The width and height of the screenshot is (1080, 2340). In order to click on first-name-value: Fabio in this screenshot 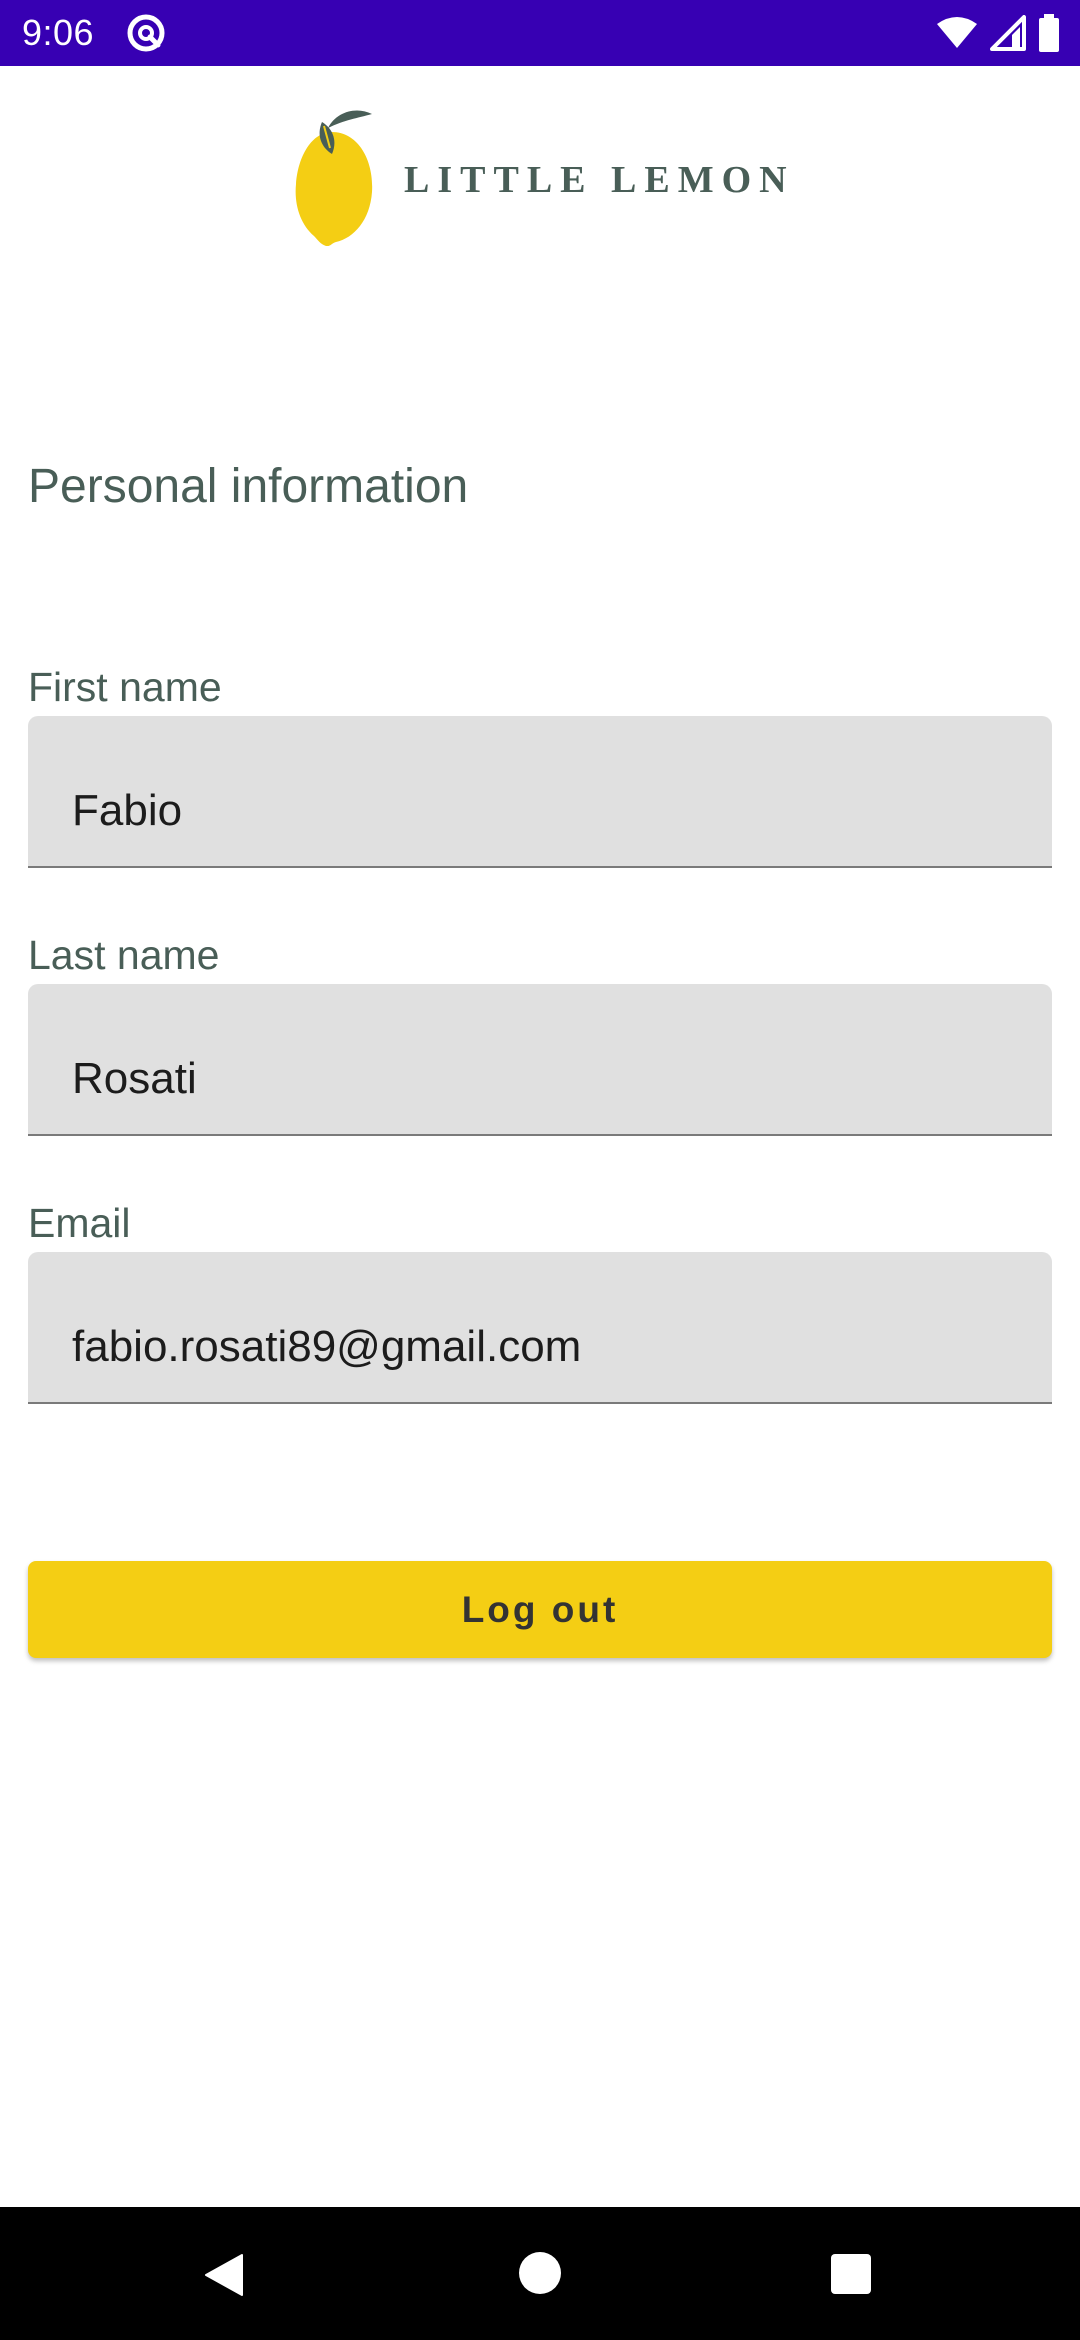, I will do `click(127, 810)`.